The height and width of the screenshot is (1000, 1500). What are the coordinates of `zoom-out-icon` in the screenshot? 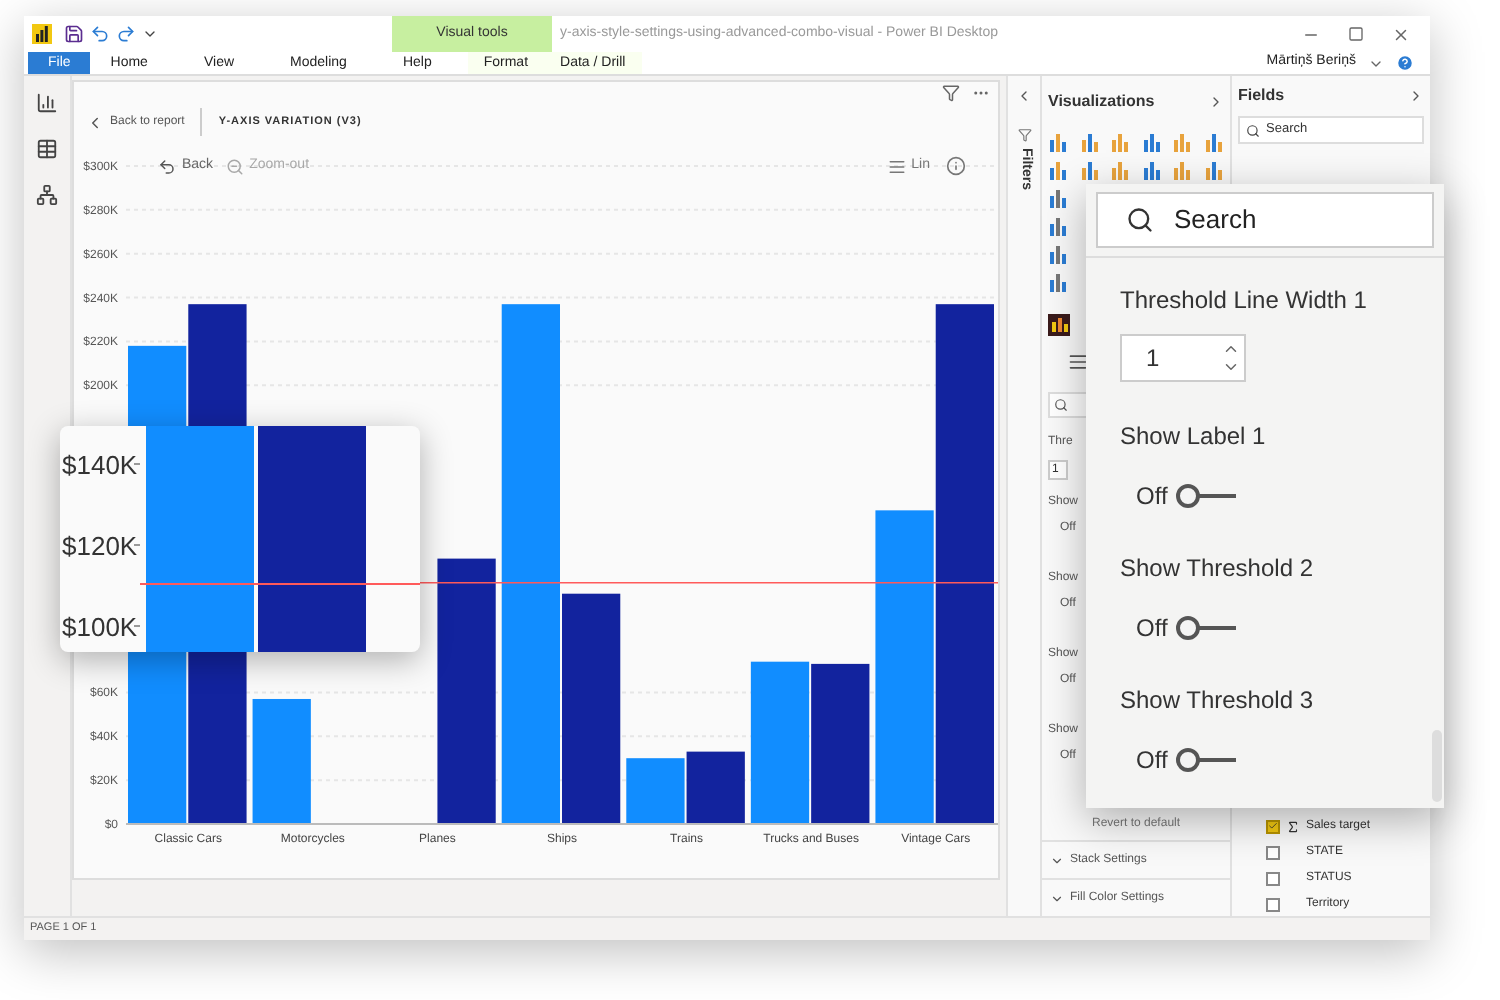 It's located at (234, 166).